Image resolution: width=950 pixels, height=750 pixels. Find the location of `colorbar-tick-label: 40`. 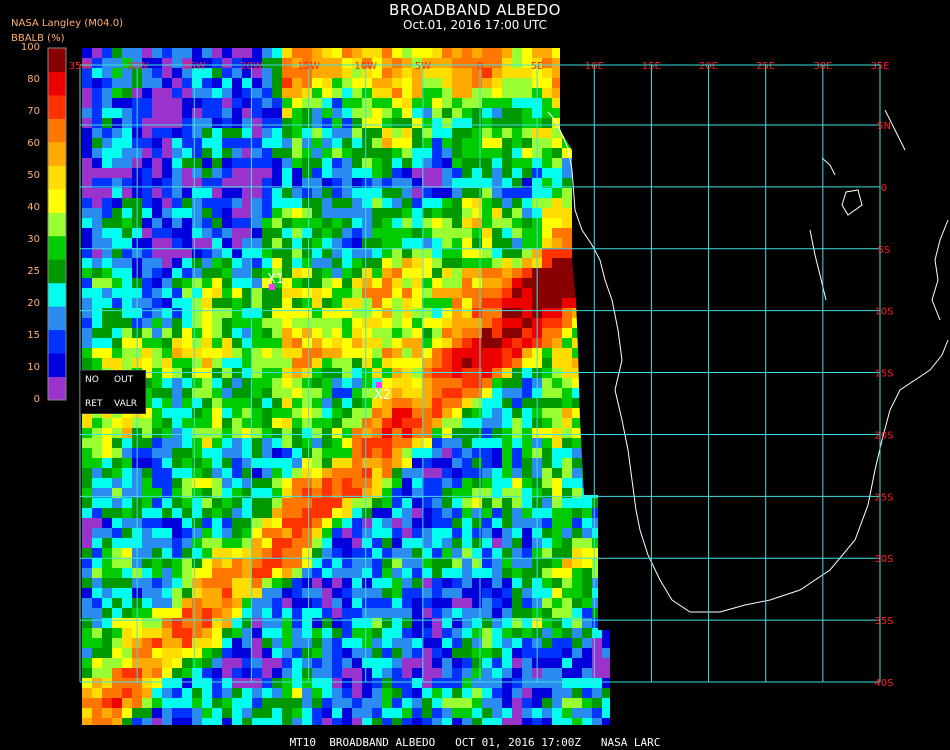

colorbar-tick-label: 40 is located at coordinates (33, 207).